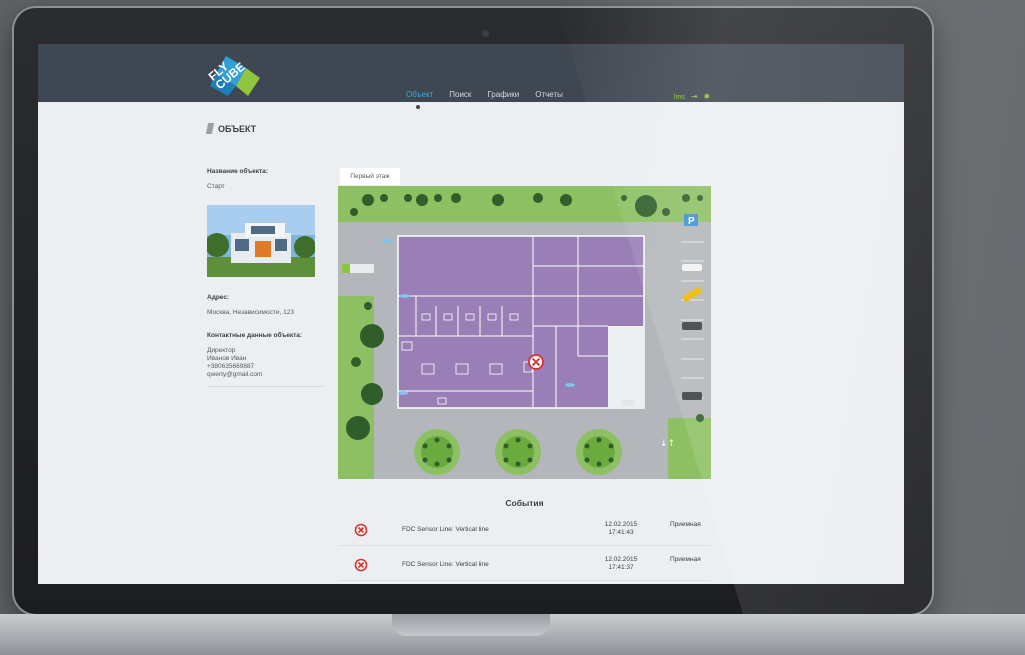 The image size is (1025, 655). I want to click on building, so click(521, 322).